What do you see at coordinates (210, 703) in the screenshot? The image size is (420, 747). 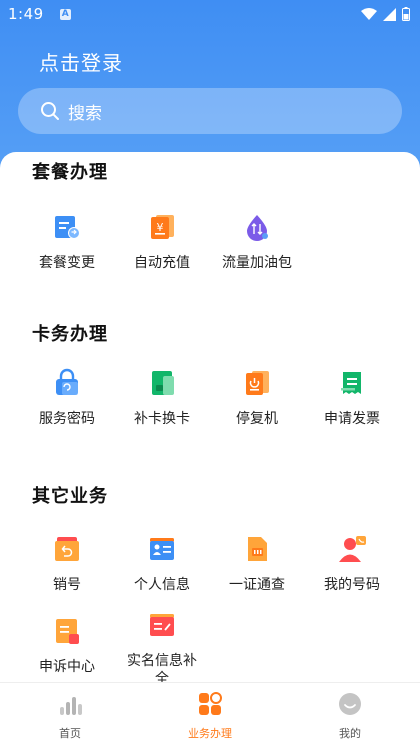 I see `business-grid-icon` at bounding box center [210, 703].